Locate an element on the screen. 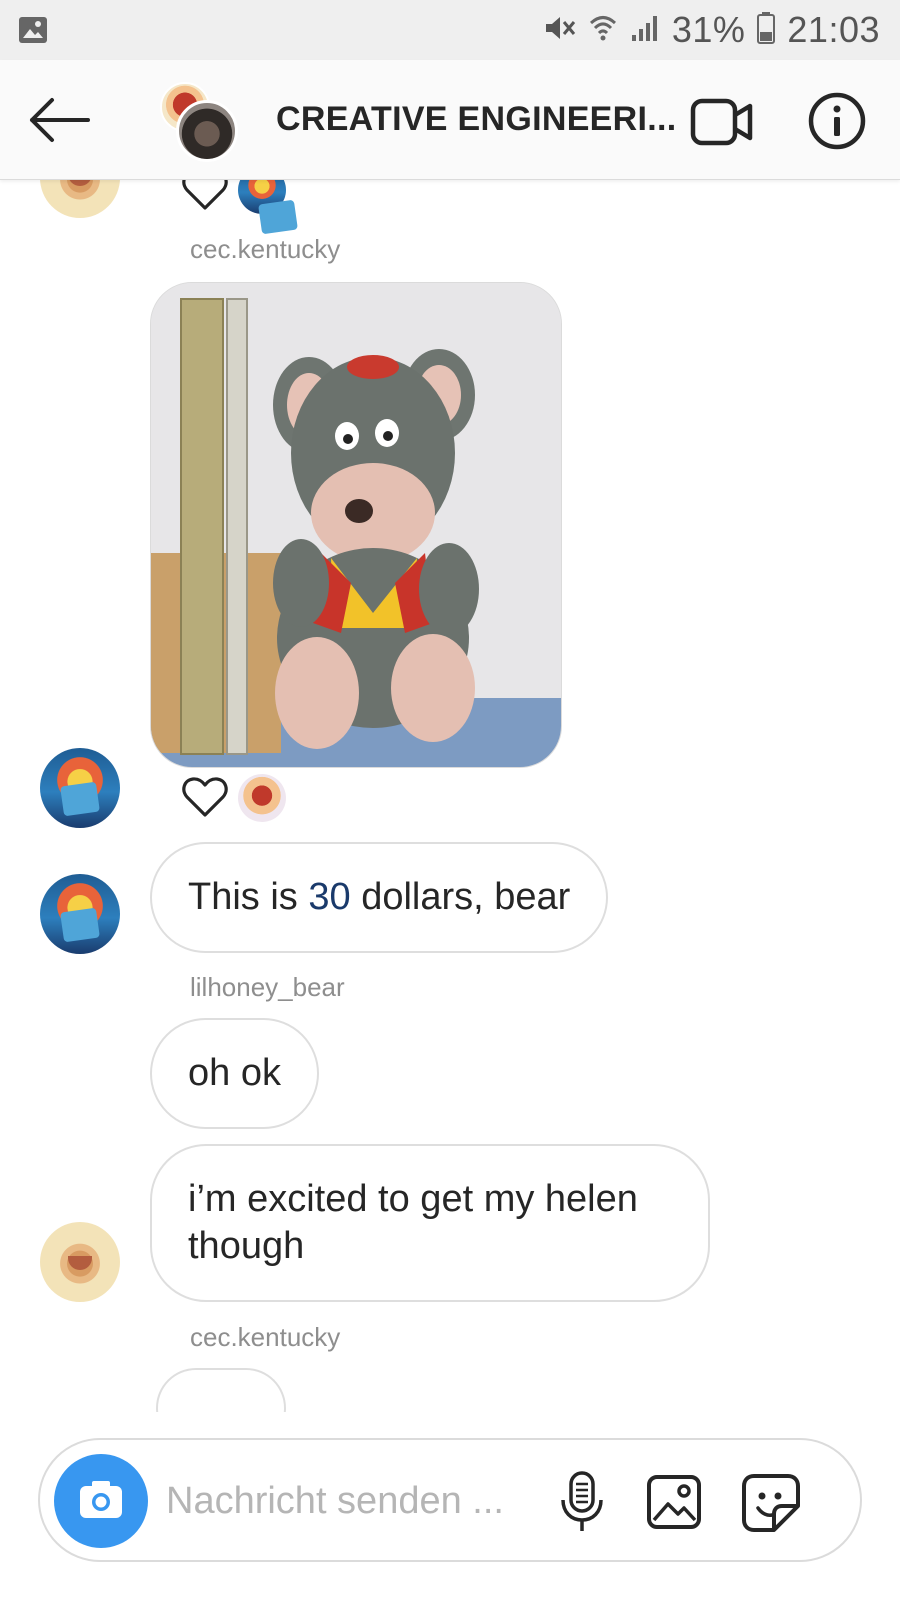 The width and height of the screenshot is (900, 1600). gallery-button is located at coordinates (674, 1502).